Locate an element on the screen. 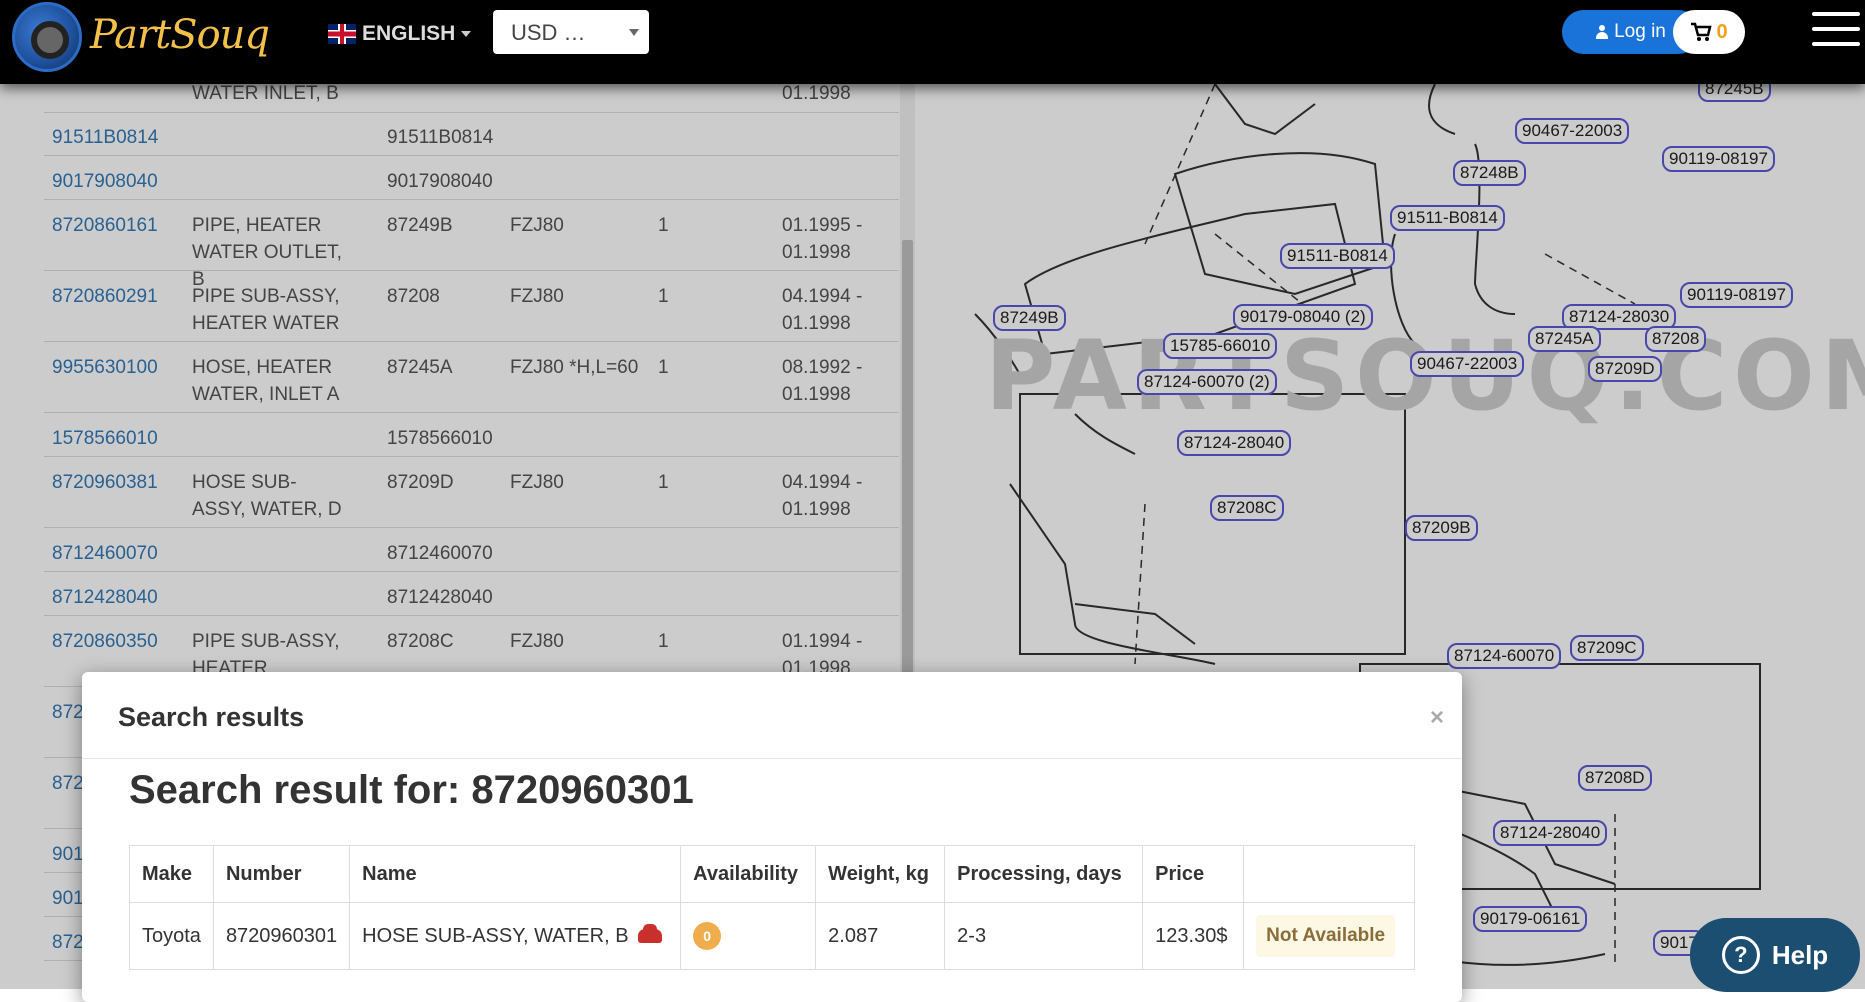  result-name-cell: HOSE SUB-ASSY, WATER, B is located at coordinates (515, 936).